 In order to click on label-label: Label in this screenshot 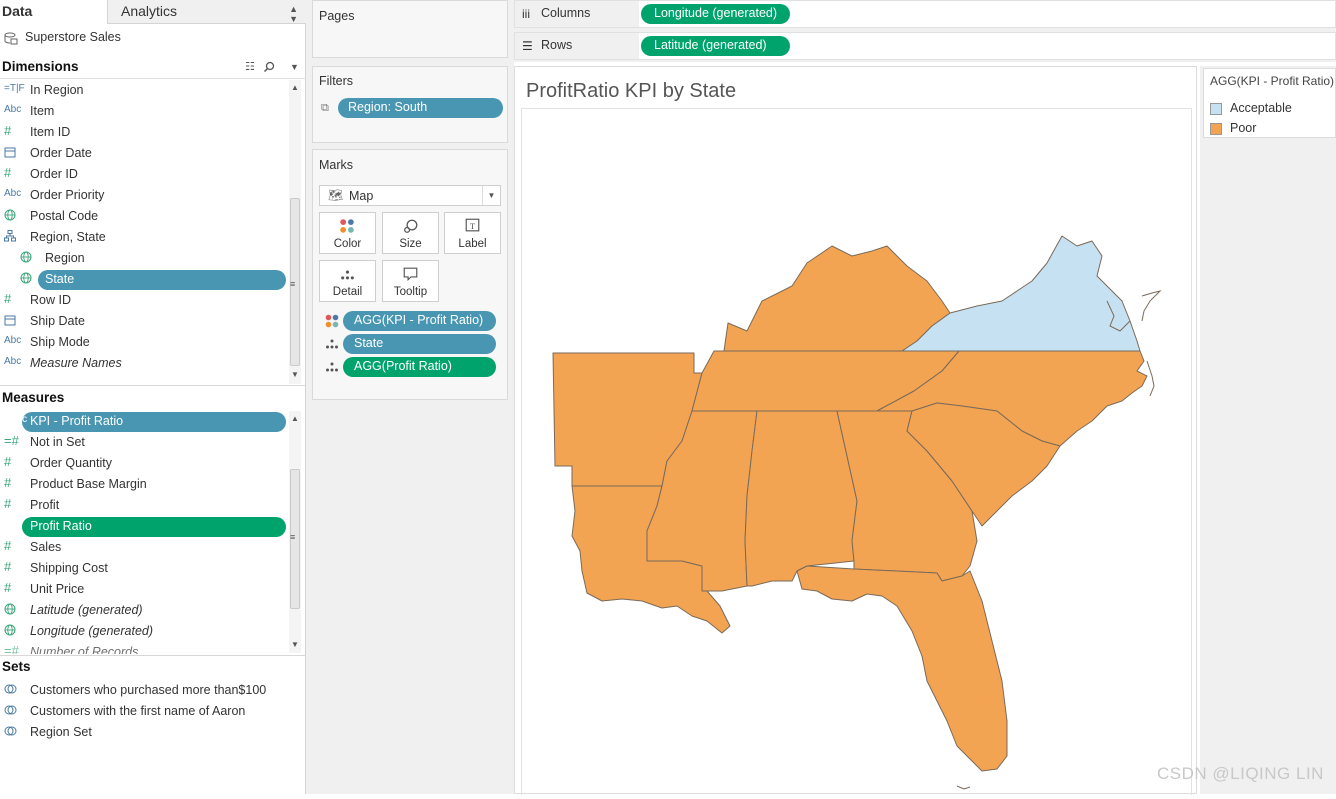, I will do `click(472, 244)`.